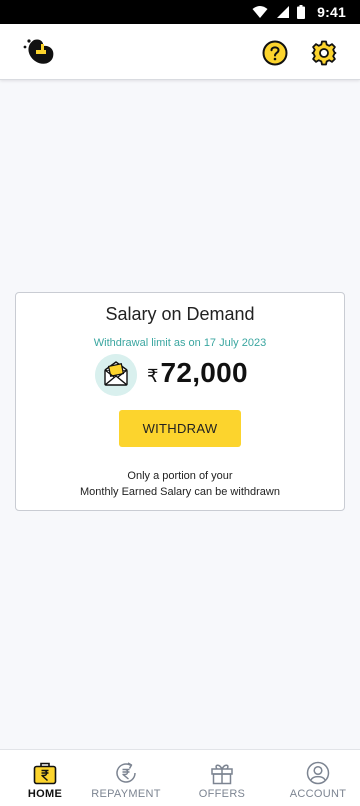 Image resolution: width=360 pixels, height=806 pixels. I want to click on amount-value: 72,000, so click(204, 372).